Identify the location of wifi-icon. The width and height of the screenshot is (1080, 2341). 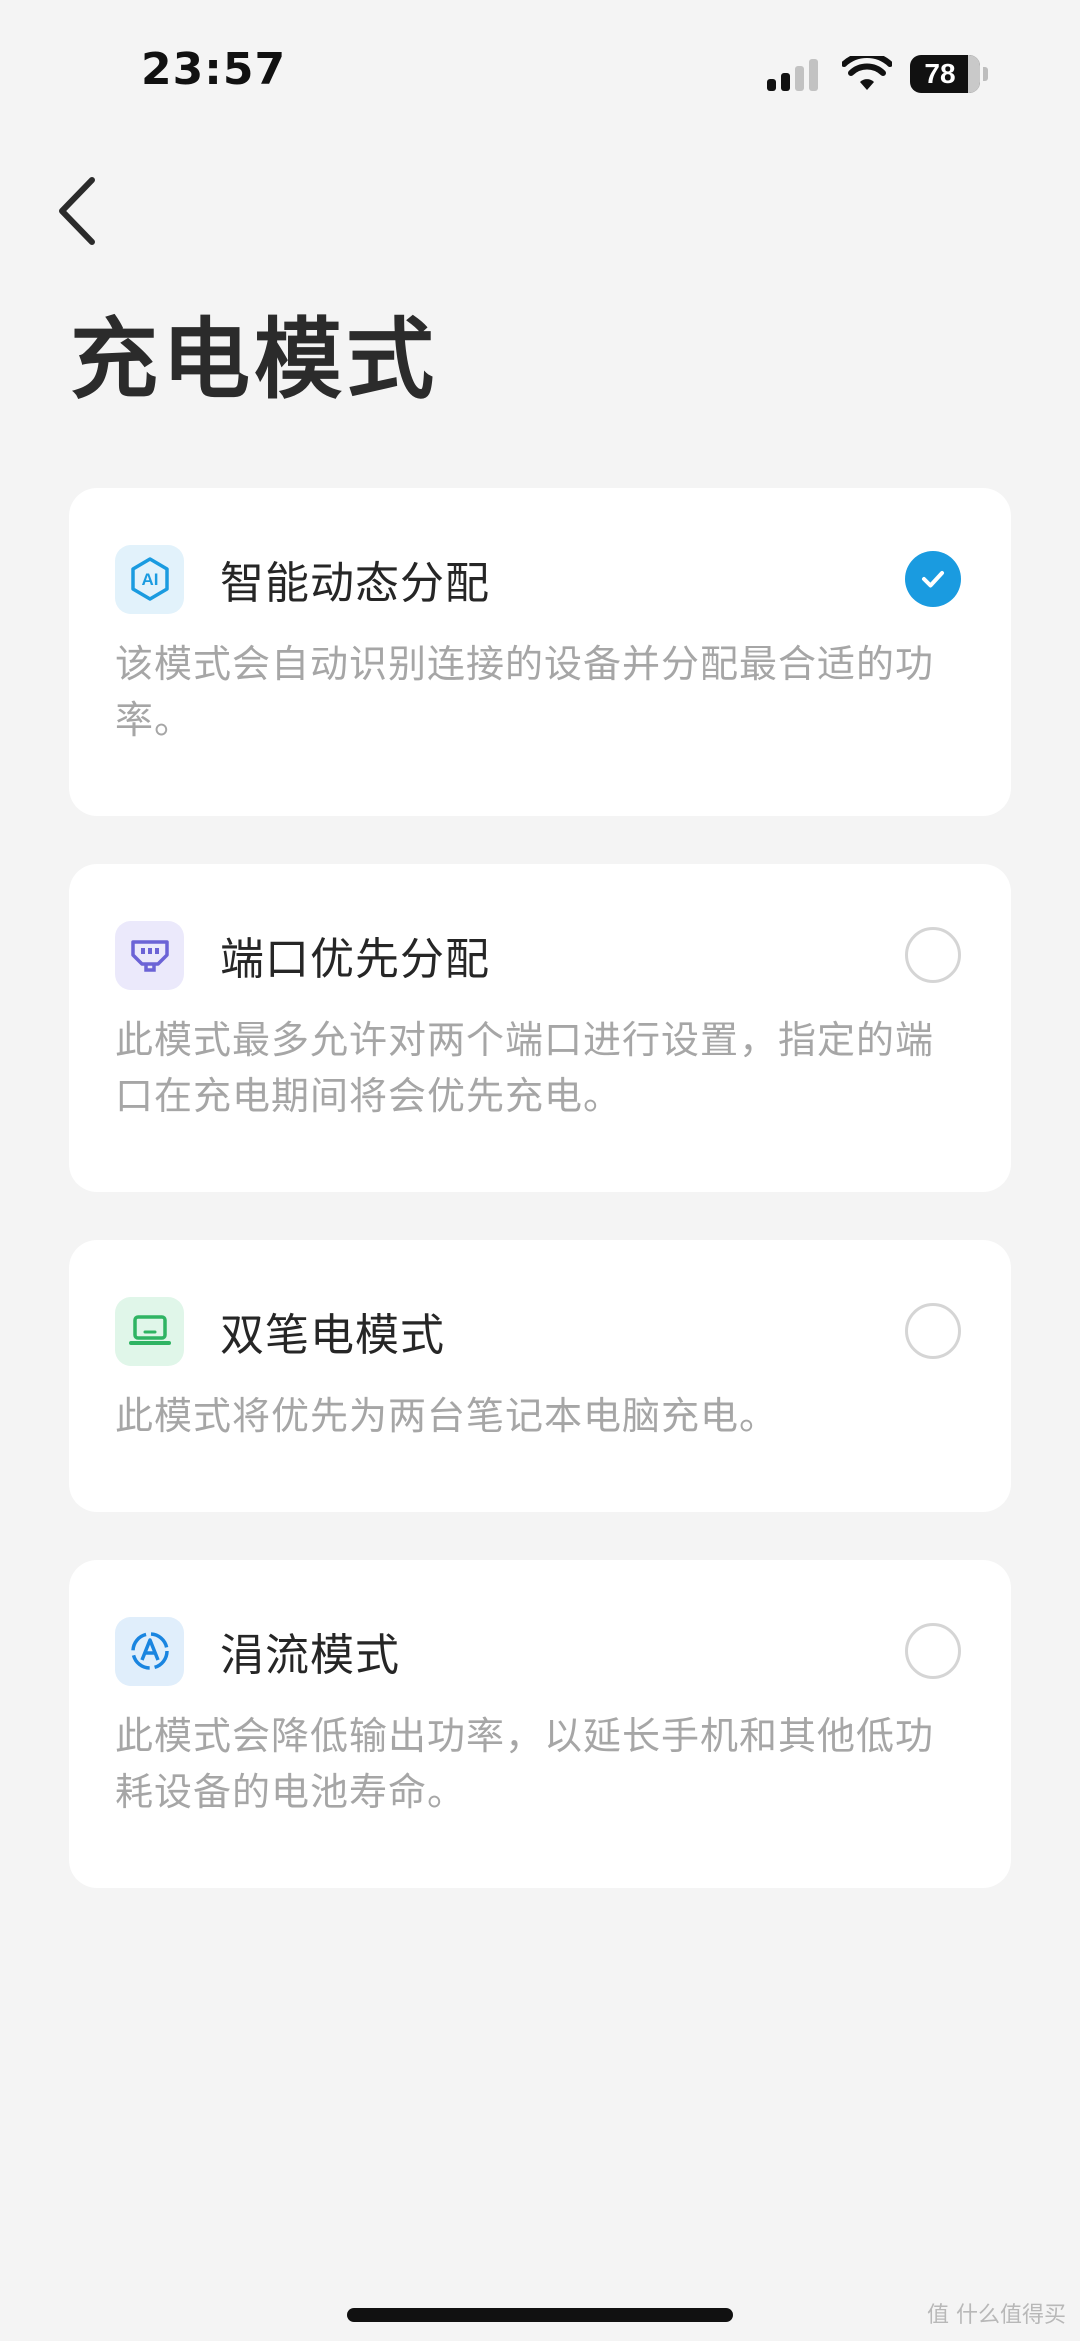
(867, 73).